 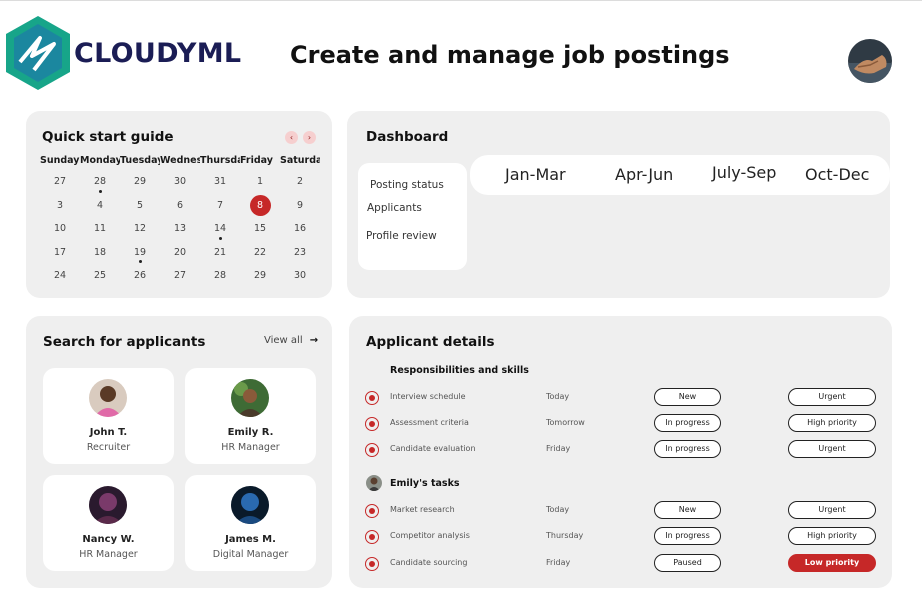 I want to click on status-badge: Paused, so click(x=687, y=563).